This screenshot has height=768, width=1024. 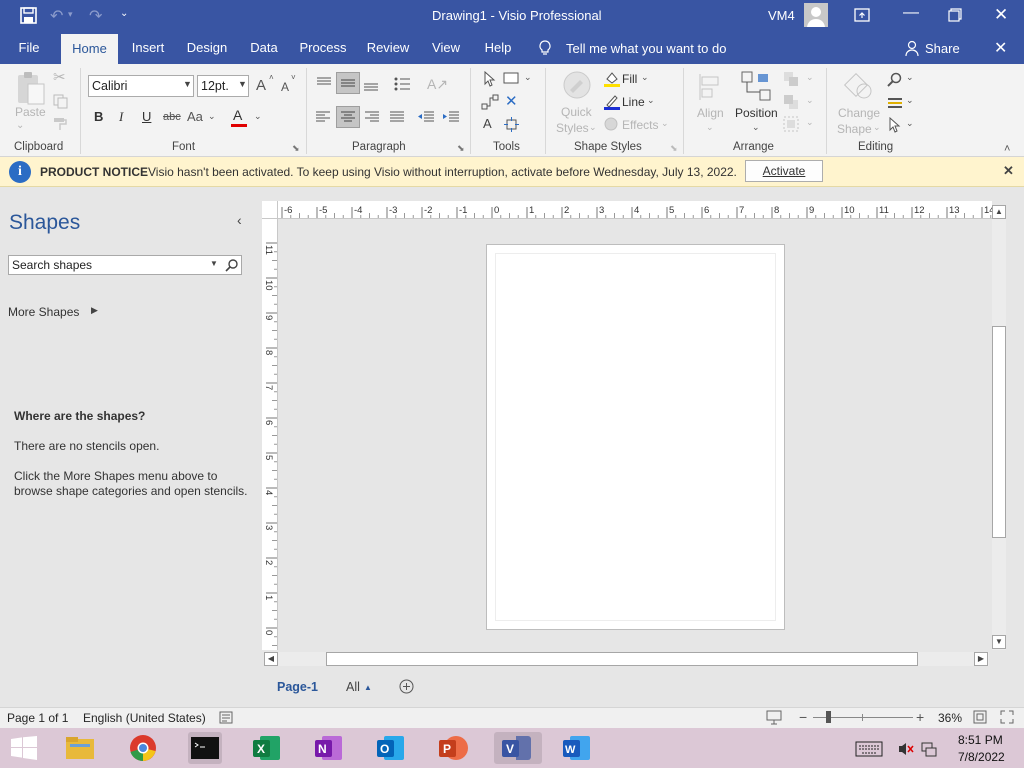 I want to click on send-backward-icon, so click(x=791, y=102).